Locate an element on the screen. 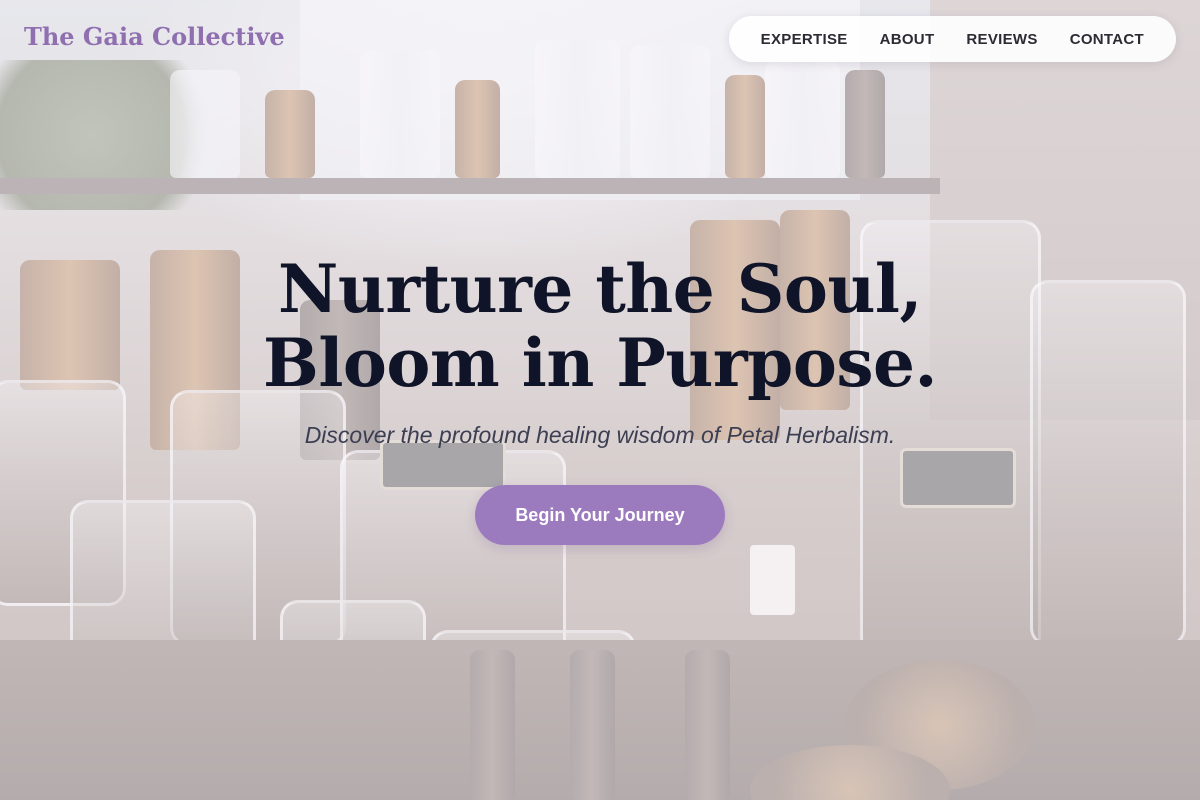  main-nav: EXPERTISE ABOUT REVIEWS CONTACT is located at coordinates (952, 39).